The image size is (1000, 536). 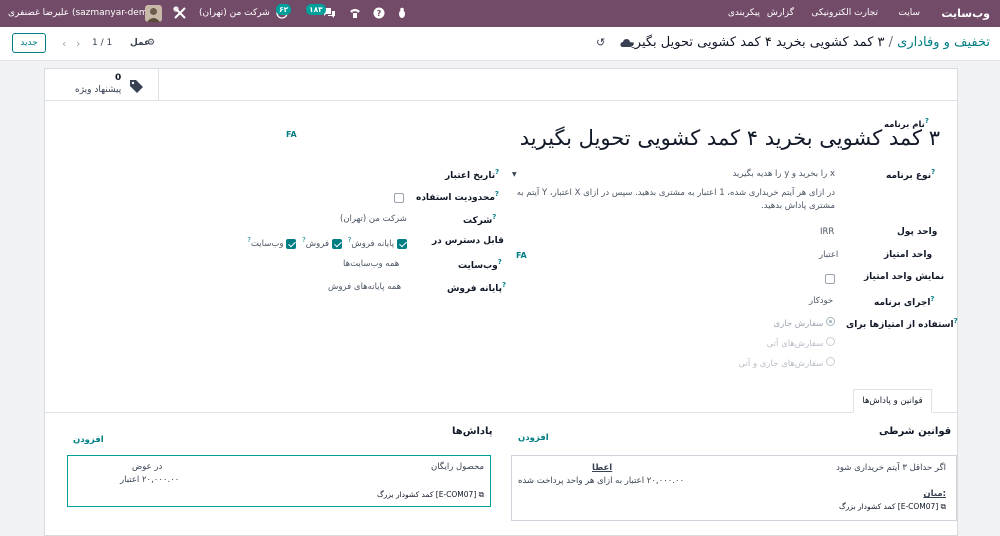 What do you see at coordinates (908, 255) in the screenshot?
I see `points-unit-label: واحد امتیاز` at bounding box center [908, 255].